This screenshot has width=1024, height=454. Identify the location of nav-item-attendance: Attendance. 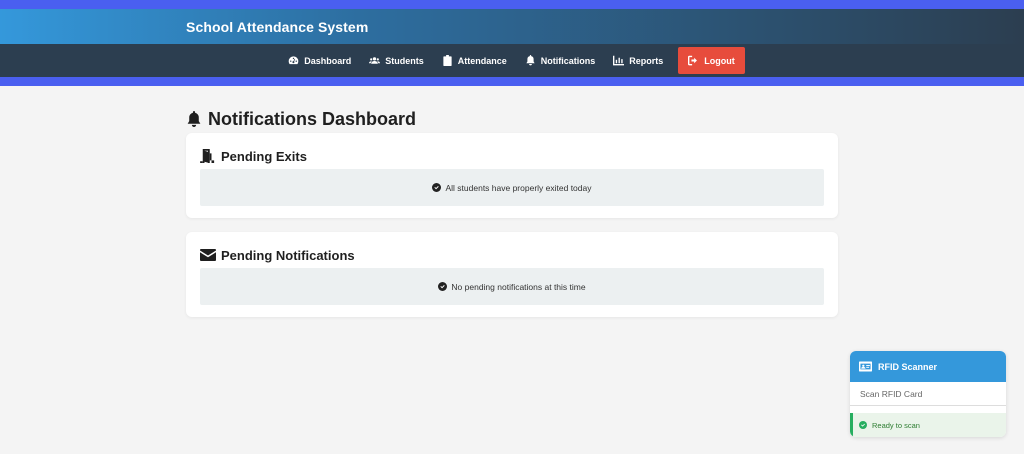
(474, 60).